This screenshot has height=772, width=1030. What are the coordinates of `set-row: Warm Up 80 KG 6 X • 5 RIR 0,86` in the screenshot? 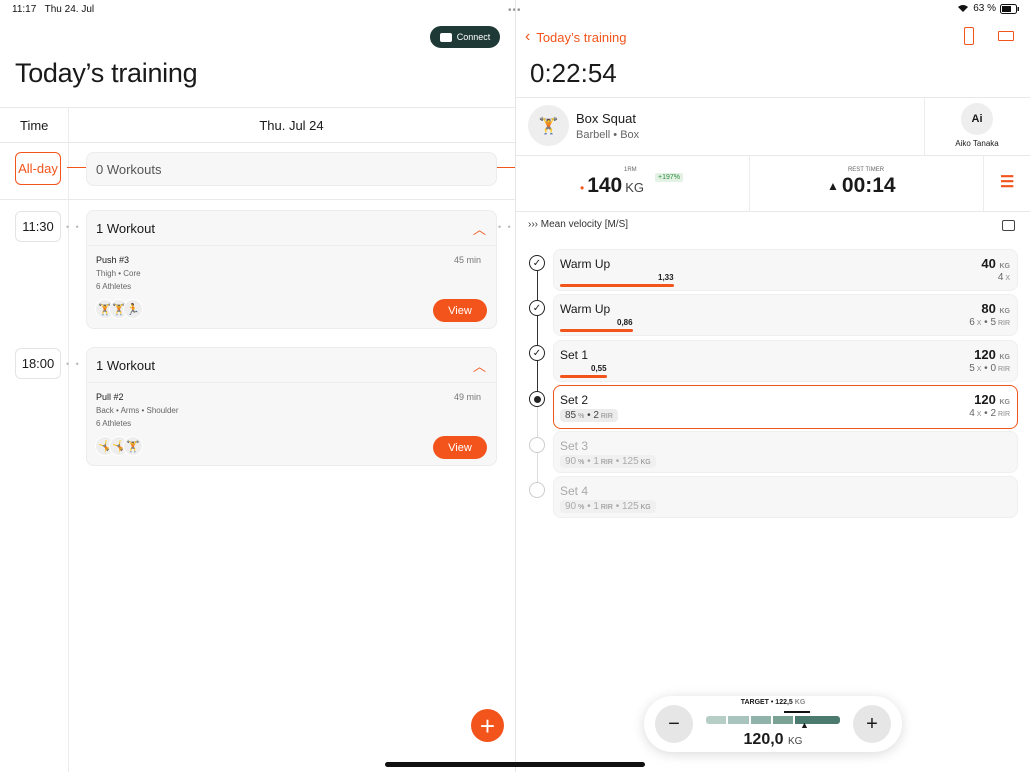 It's located at (785, 315).